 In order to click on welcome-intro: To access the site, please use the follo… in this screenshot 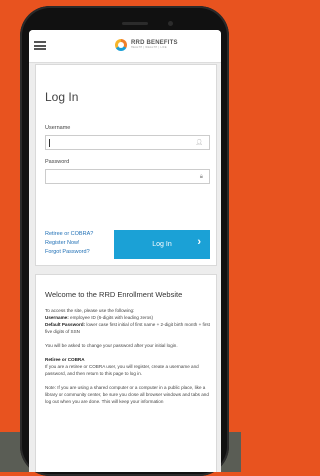, I will do `click(90, 310)`.